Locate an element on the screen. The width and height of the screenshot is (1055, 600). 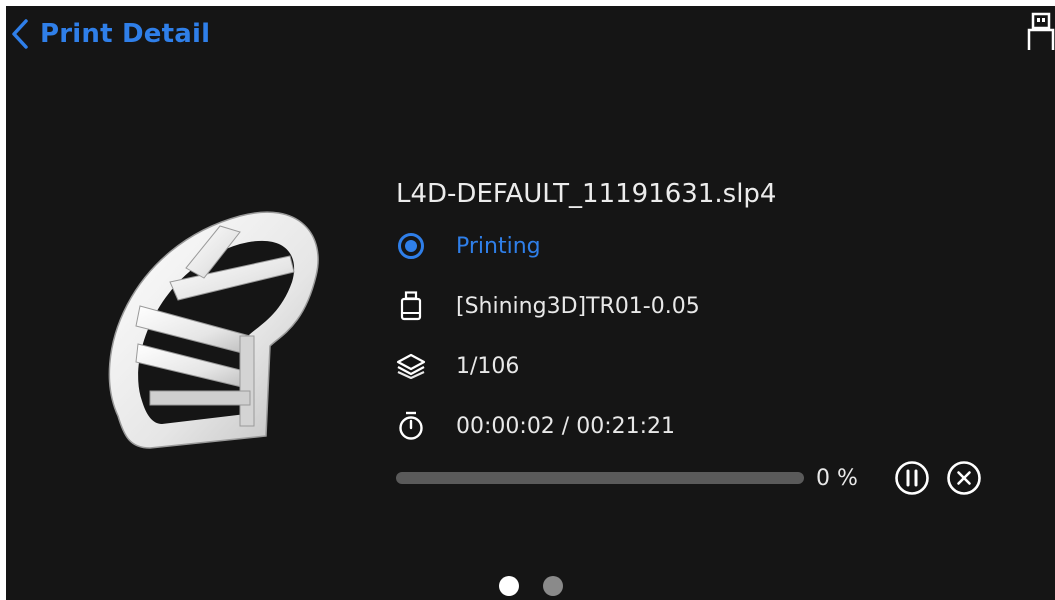
printing-status-icon is located at coordinates (411, 246).